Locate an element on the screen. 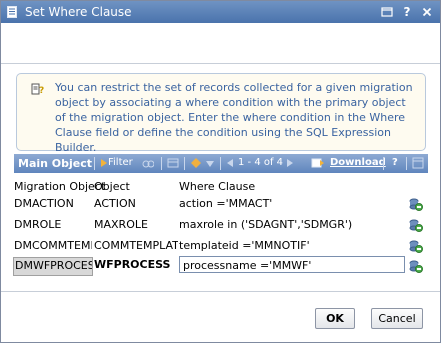 The image size is (441, 343). header-divider is located at coordinates (220, 63).